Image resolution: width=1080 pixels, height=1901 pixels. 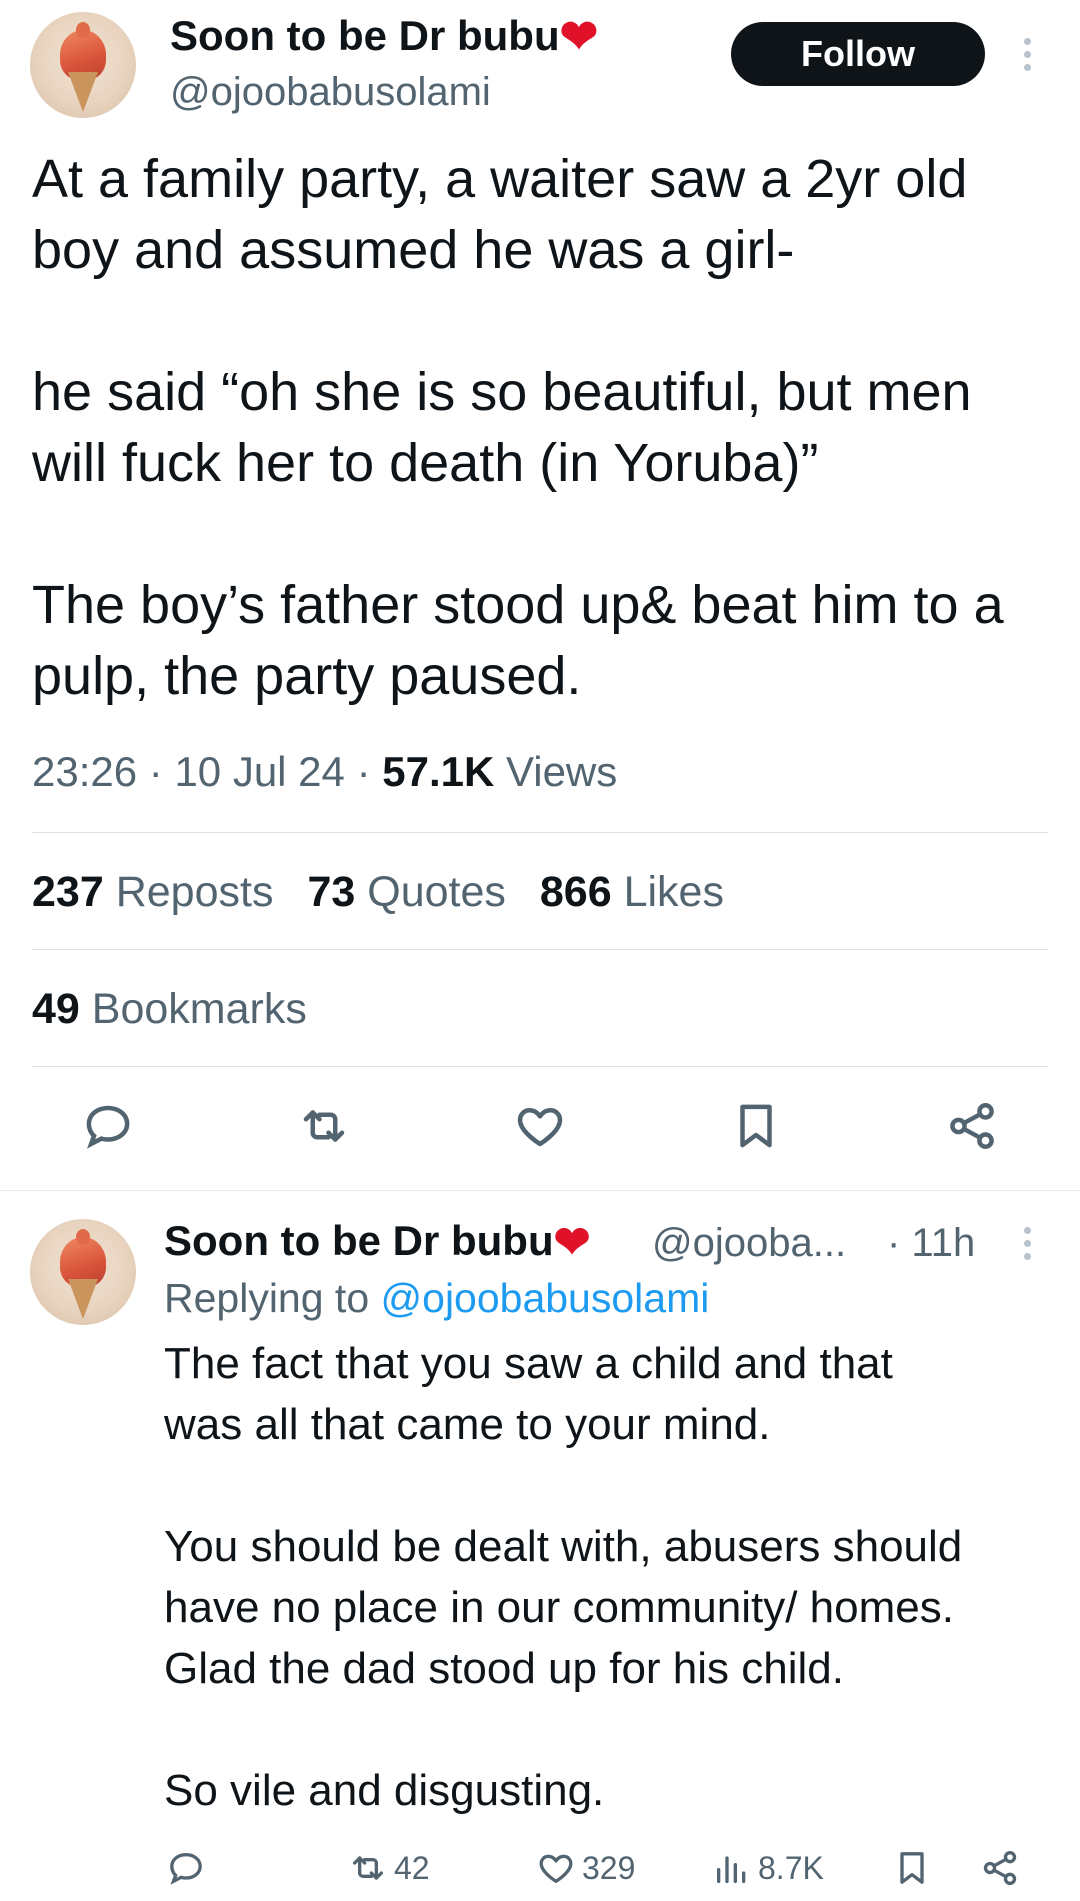 What do you see at coordinates (83, 65) in the screenshot?
I see `author-avatar` at bounding box center [83, 65].